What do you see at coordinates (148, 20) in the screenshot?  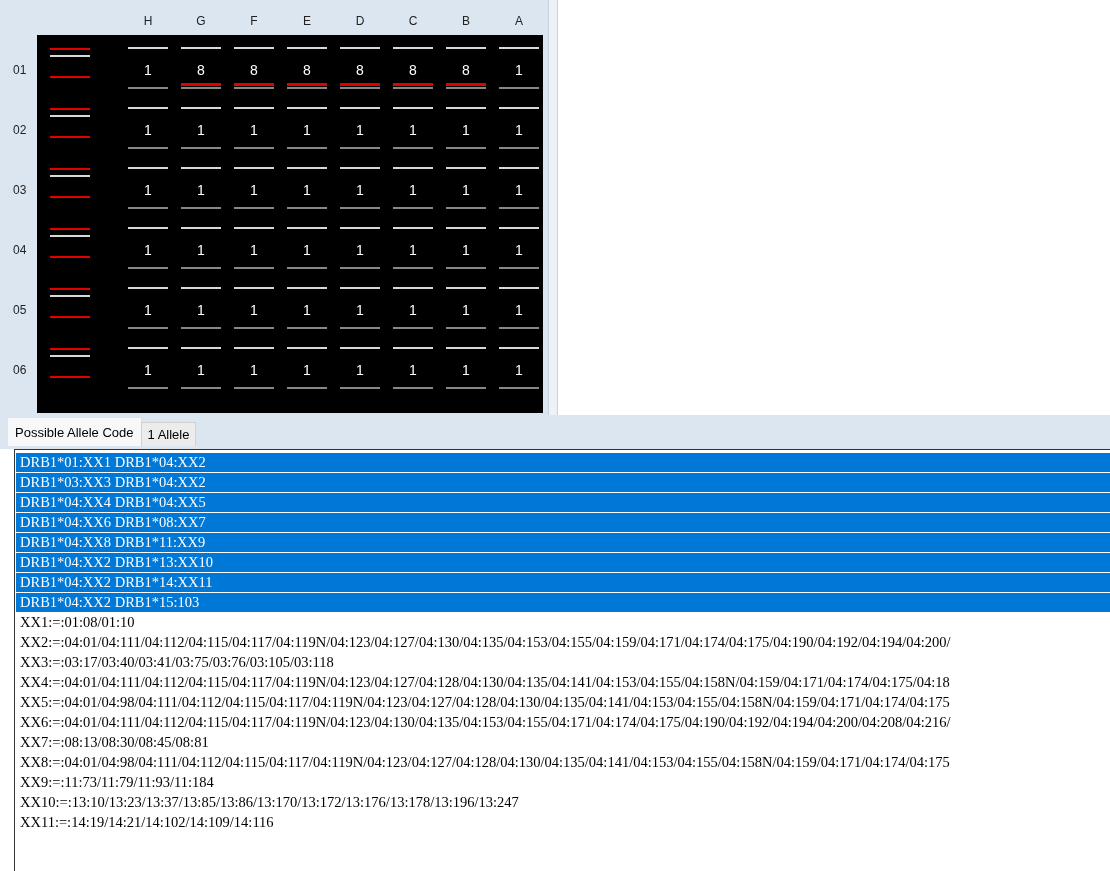 I see `column-header: H` at bounding box center [148, 20].